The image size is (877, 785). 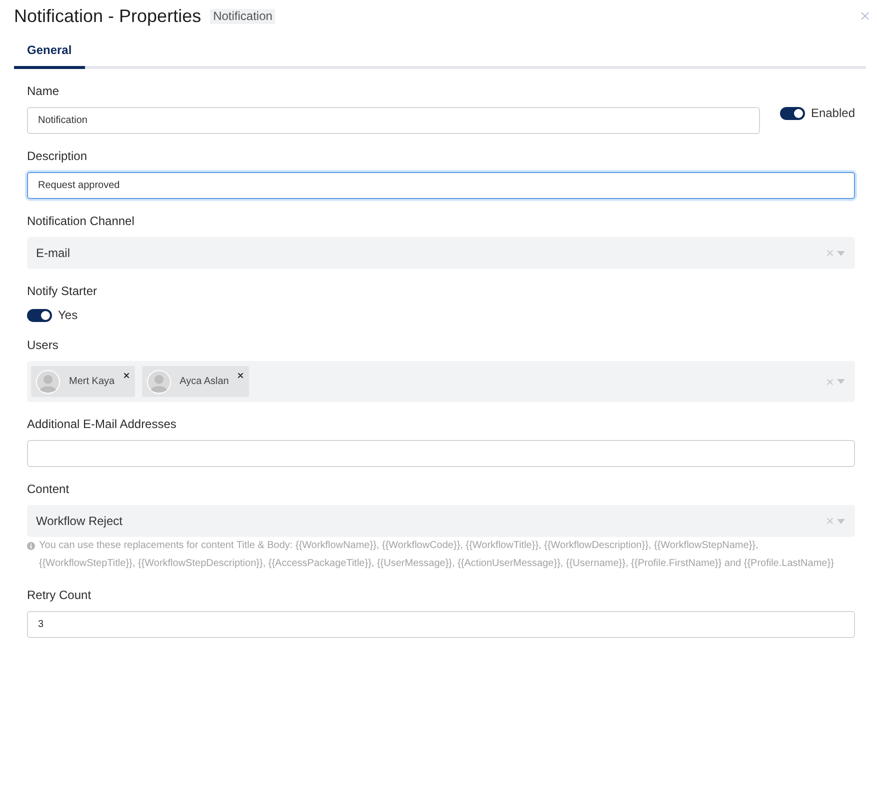 What do you see at coordinates (48, 489) in the screenshot?
I see `field-label: Content` at bounding box center [48, 489].